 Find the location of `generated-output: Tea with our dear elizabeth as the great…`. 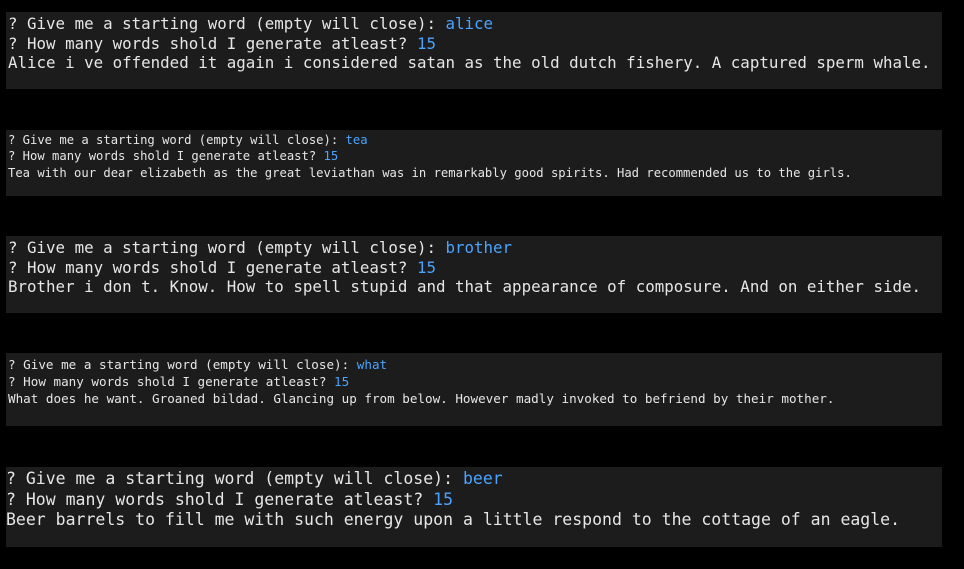

generated-output: Tea with our dear elizabeth as the great… is located at coordinates (430, 172).